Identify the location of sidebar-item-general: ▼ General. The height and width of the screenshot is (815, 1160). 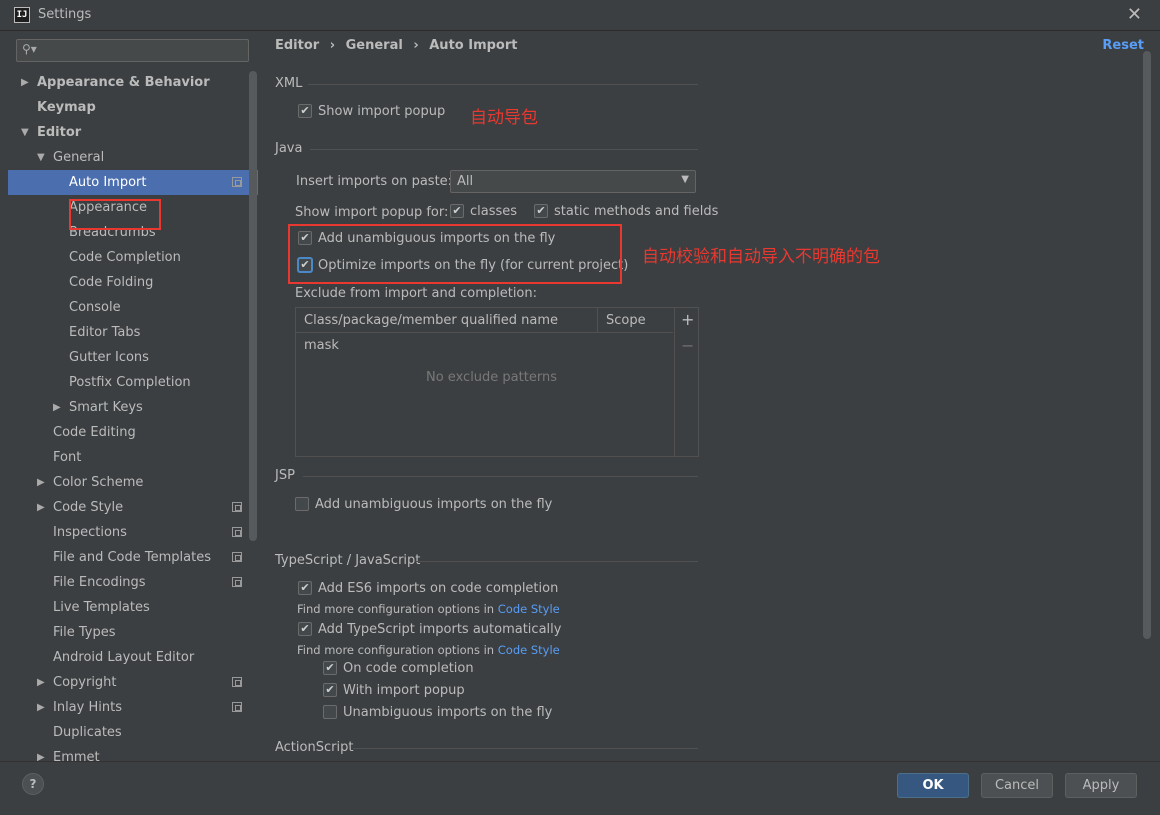
(133, 157).